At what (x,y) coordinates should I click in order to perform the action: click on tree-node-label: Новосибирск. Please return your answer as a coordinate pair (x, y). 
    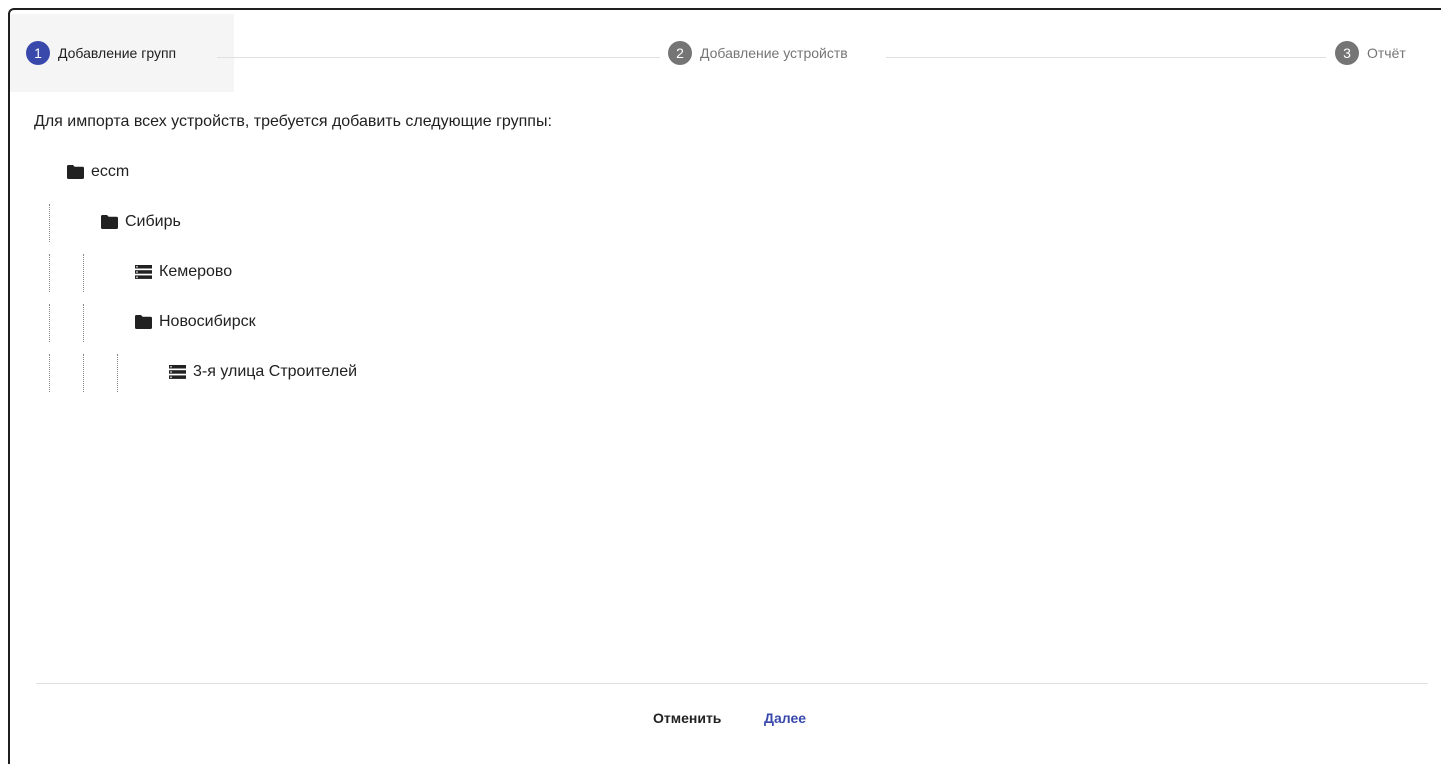
    Looking at the image, I should click on (207, 321).